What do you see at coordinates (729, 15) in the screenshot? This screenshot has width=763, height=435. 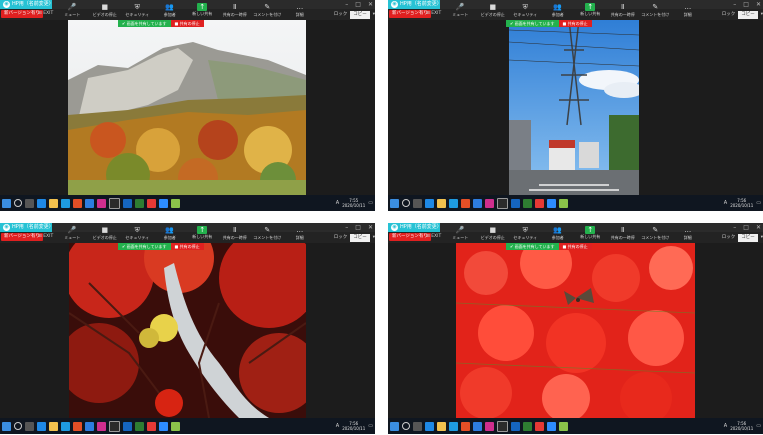 I see `lock-label: ロック` at bounding box center [729, 15].